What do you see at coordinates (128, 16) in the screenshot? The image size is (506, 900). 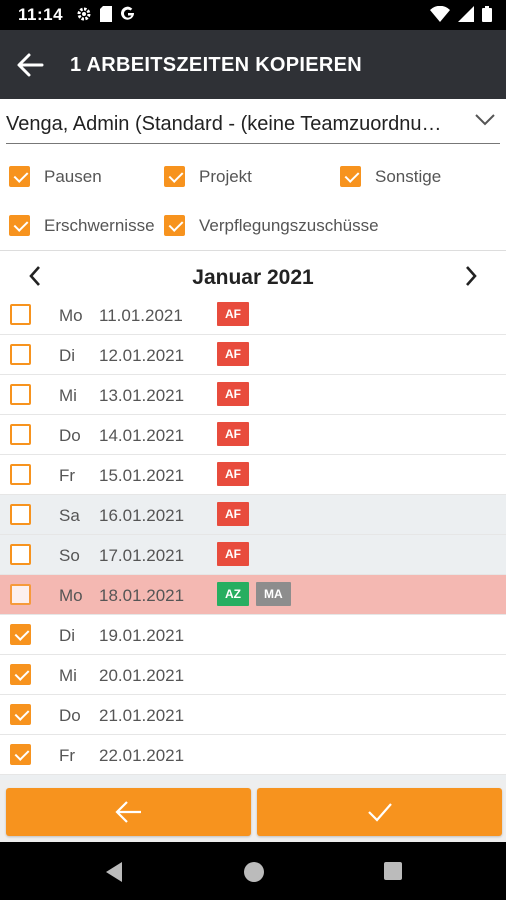 I see `google-icon` at bounding box center [128, 16].